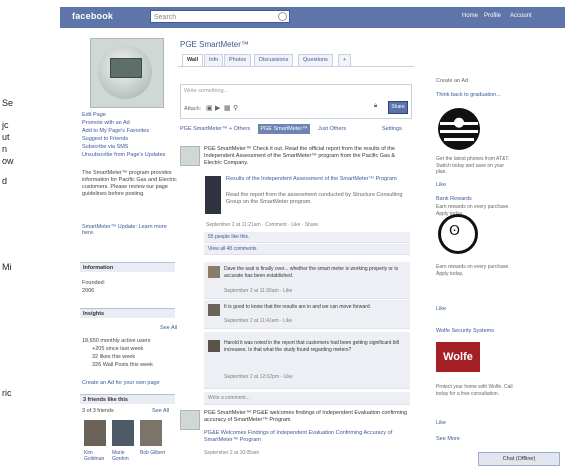 This screenshot has width=570, height=466. Describe the element at coordinates (470, 16) in the screenshot. I see `home-link: Home` at that location.